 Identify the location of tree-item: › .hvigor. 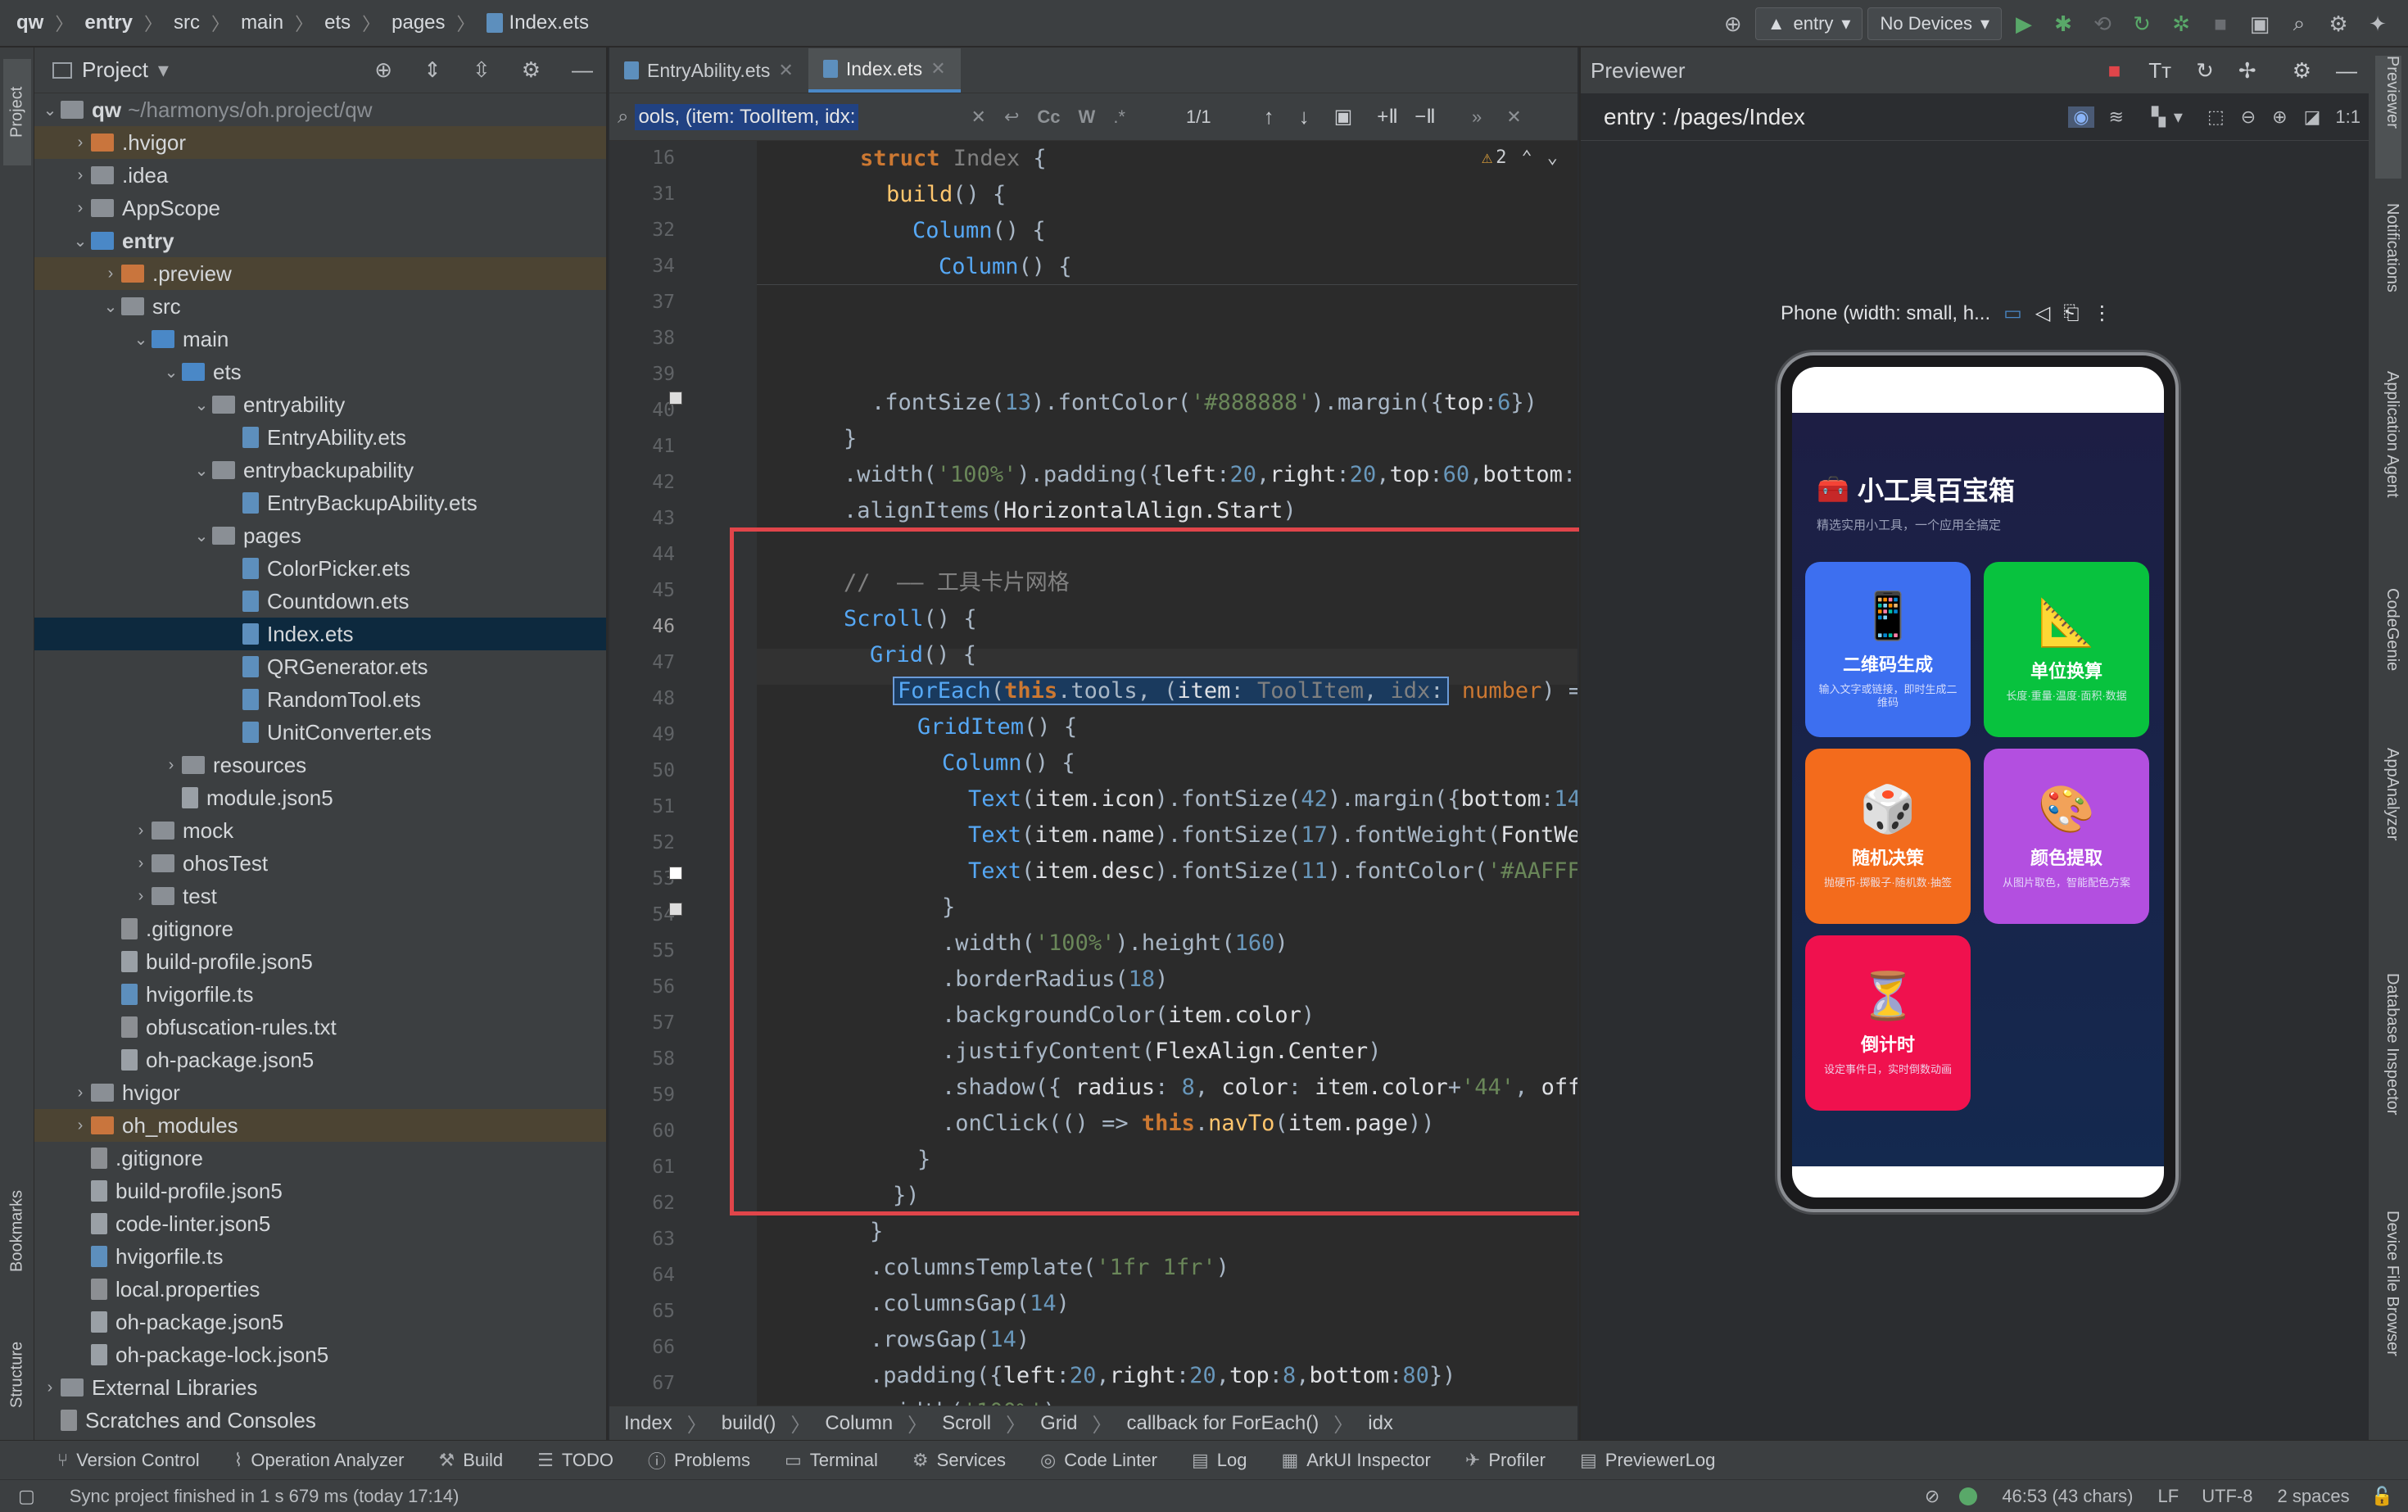
(320, 142).